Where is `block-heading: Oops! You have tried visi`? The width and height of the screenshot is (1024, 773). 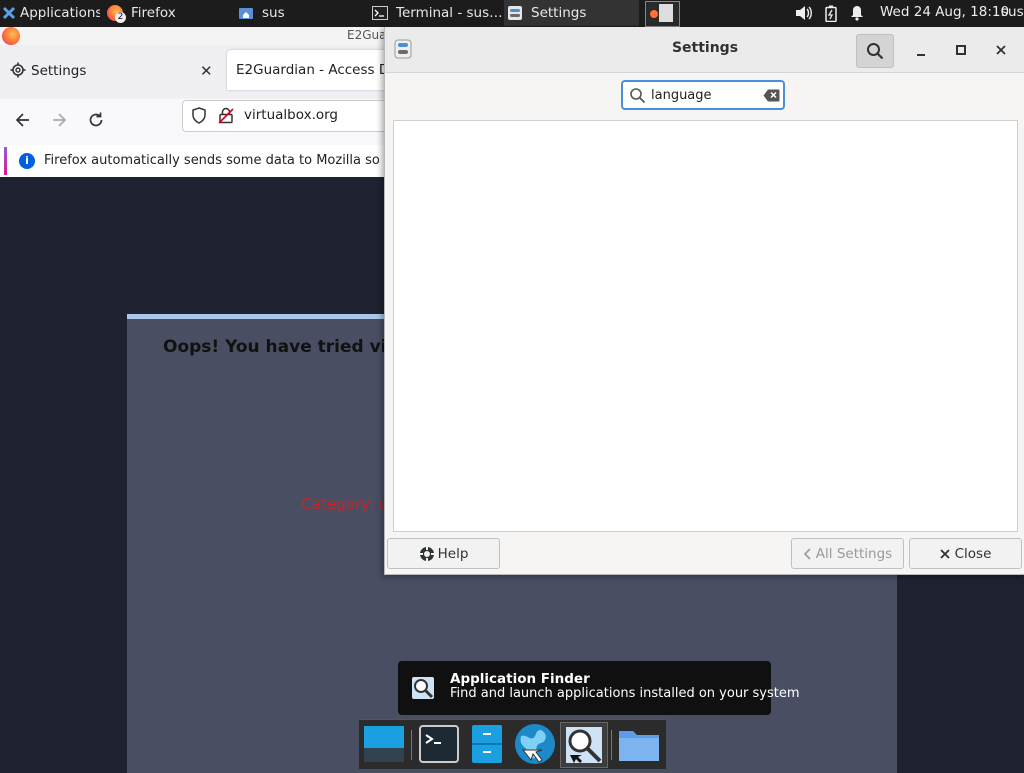
block-heading: Oops! You have tried visi is located at coordinates (283, 347).